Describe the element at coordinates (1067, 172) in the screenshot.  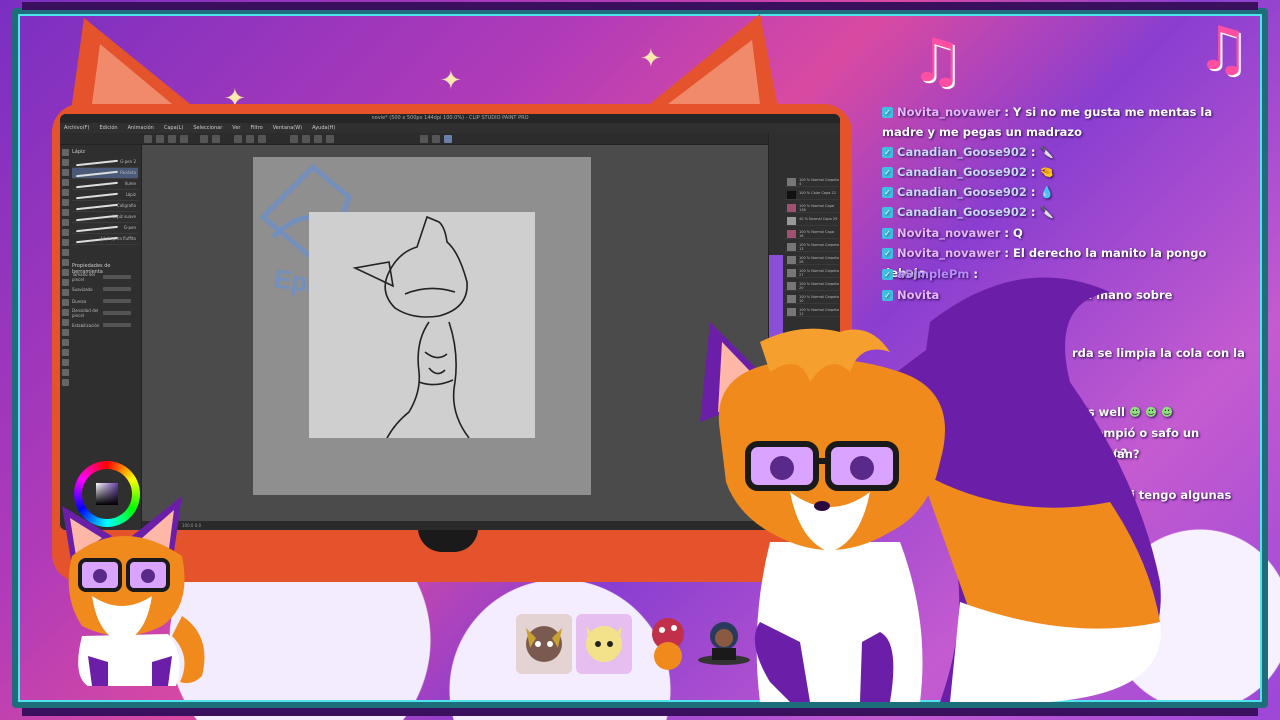
I see `chat-message: ✓ Canadian_Goose902: 🤏` at that location.